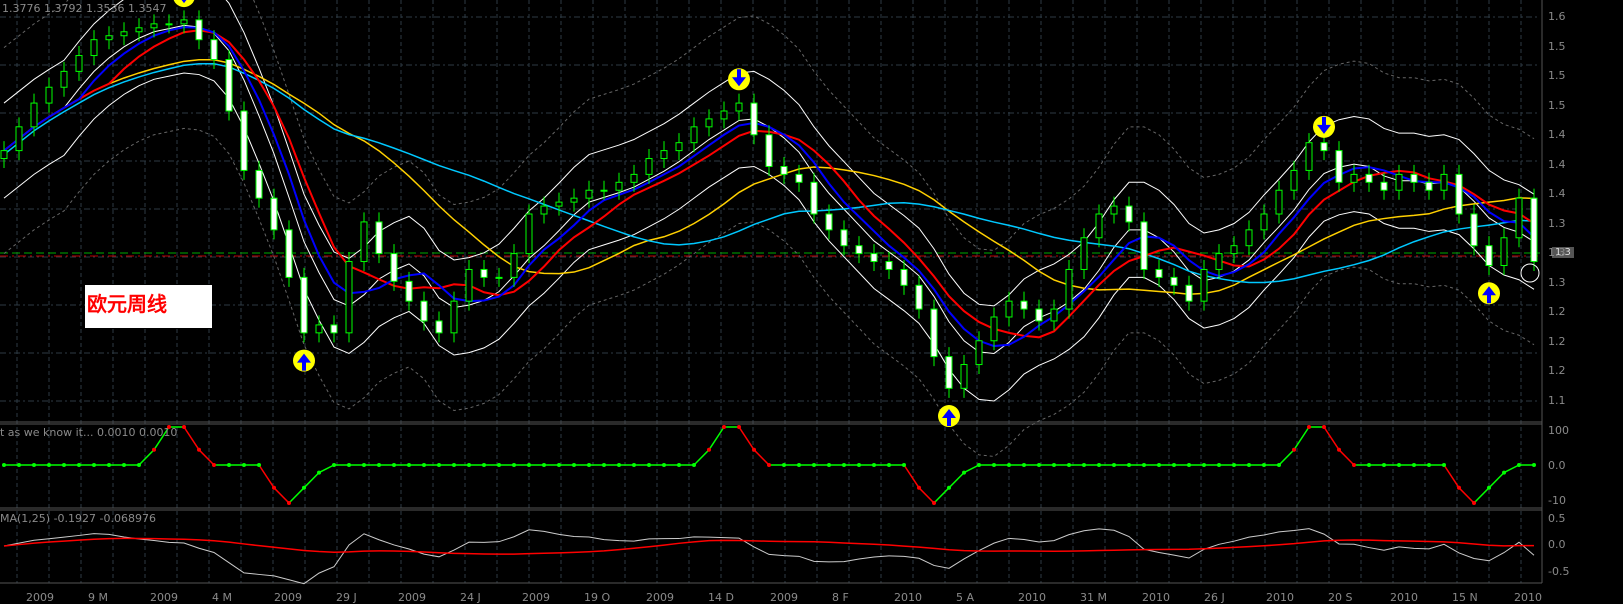  I want to click on price-tick: 1.3, so click(1557, 282).